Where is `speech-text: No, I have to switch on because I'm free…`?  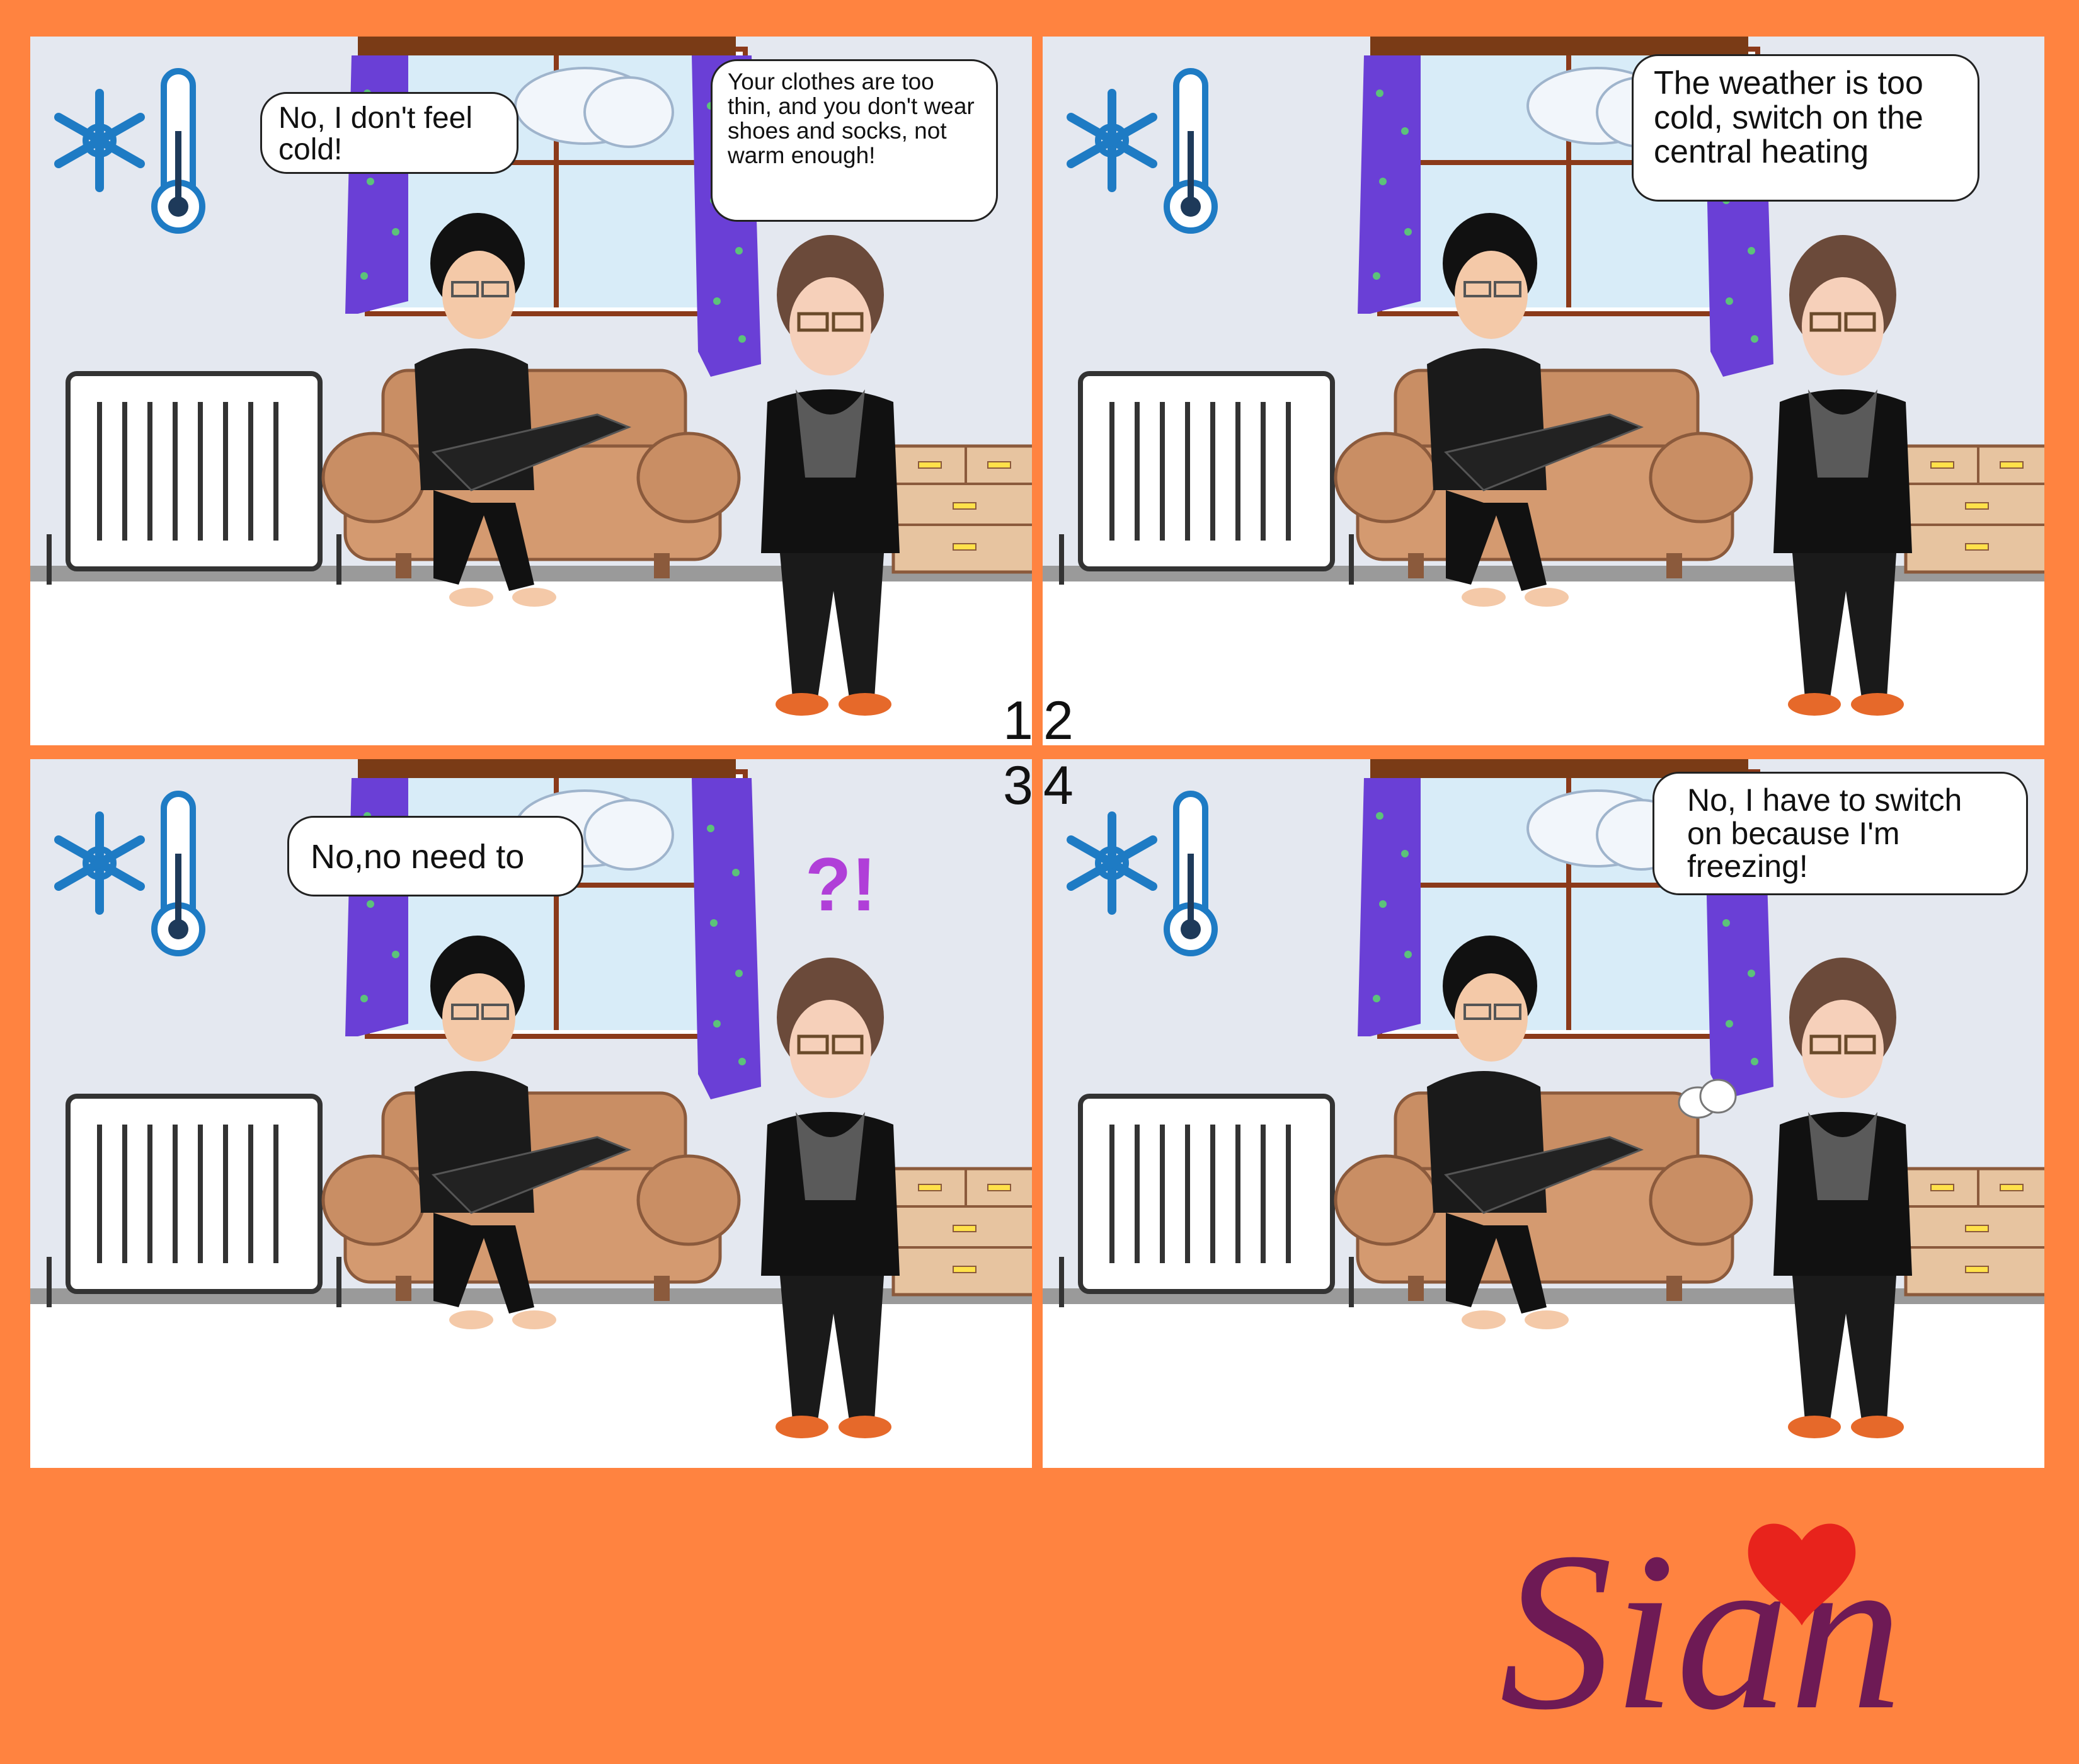 speech-text: No, I have to switch on because I'm free… is located at coordinates (1824, 833).